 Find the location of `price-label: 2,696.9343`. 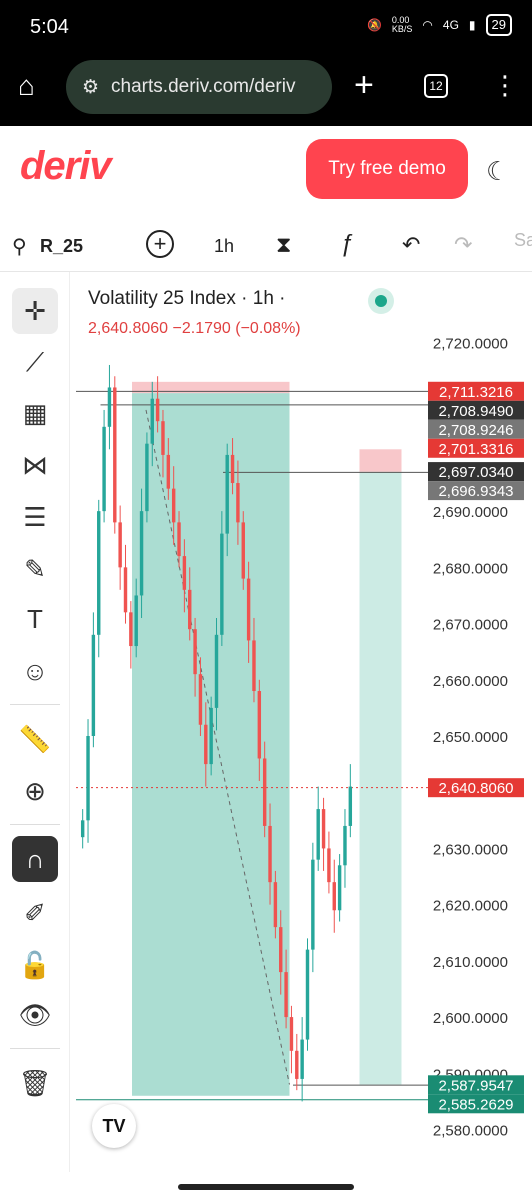

price-label: 2,696.9343 is located at coordinates (475, 491).